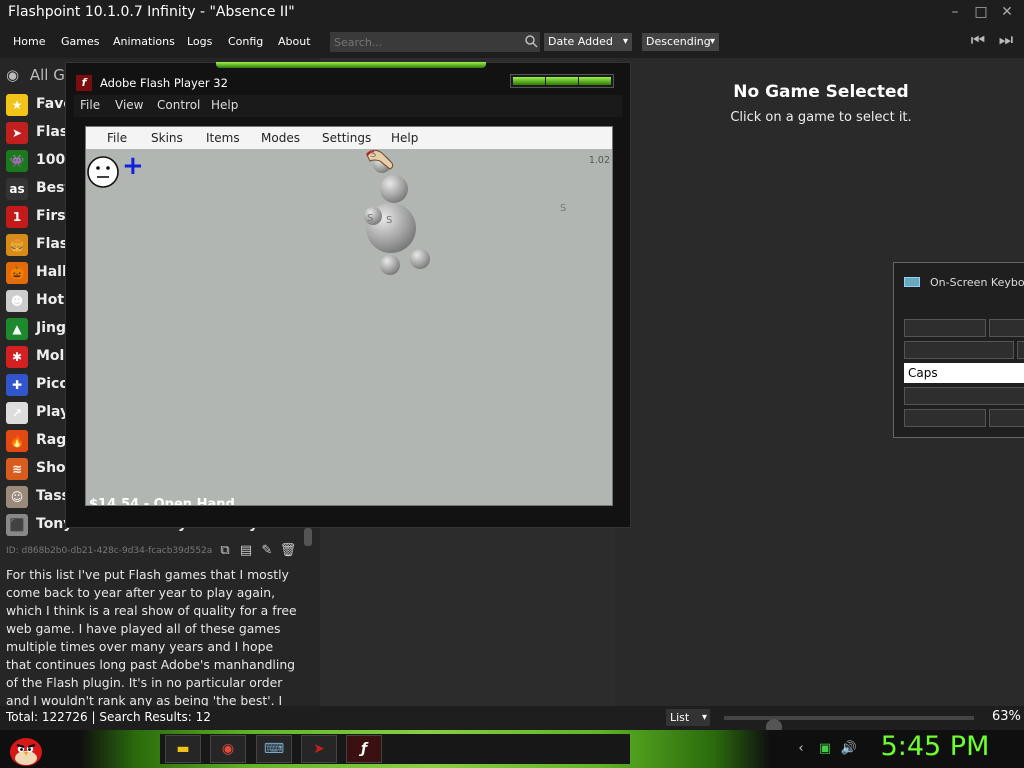  Describe the element at coordinates (223, 138) in the screenshot. I see `game-menu-items: Items` at that location.